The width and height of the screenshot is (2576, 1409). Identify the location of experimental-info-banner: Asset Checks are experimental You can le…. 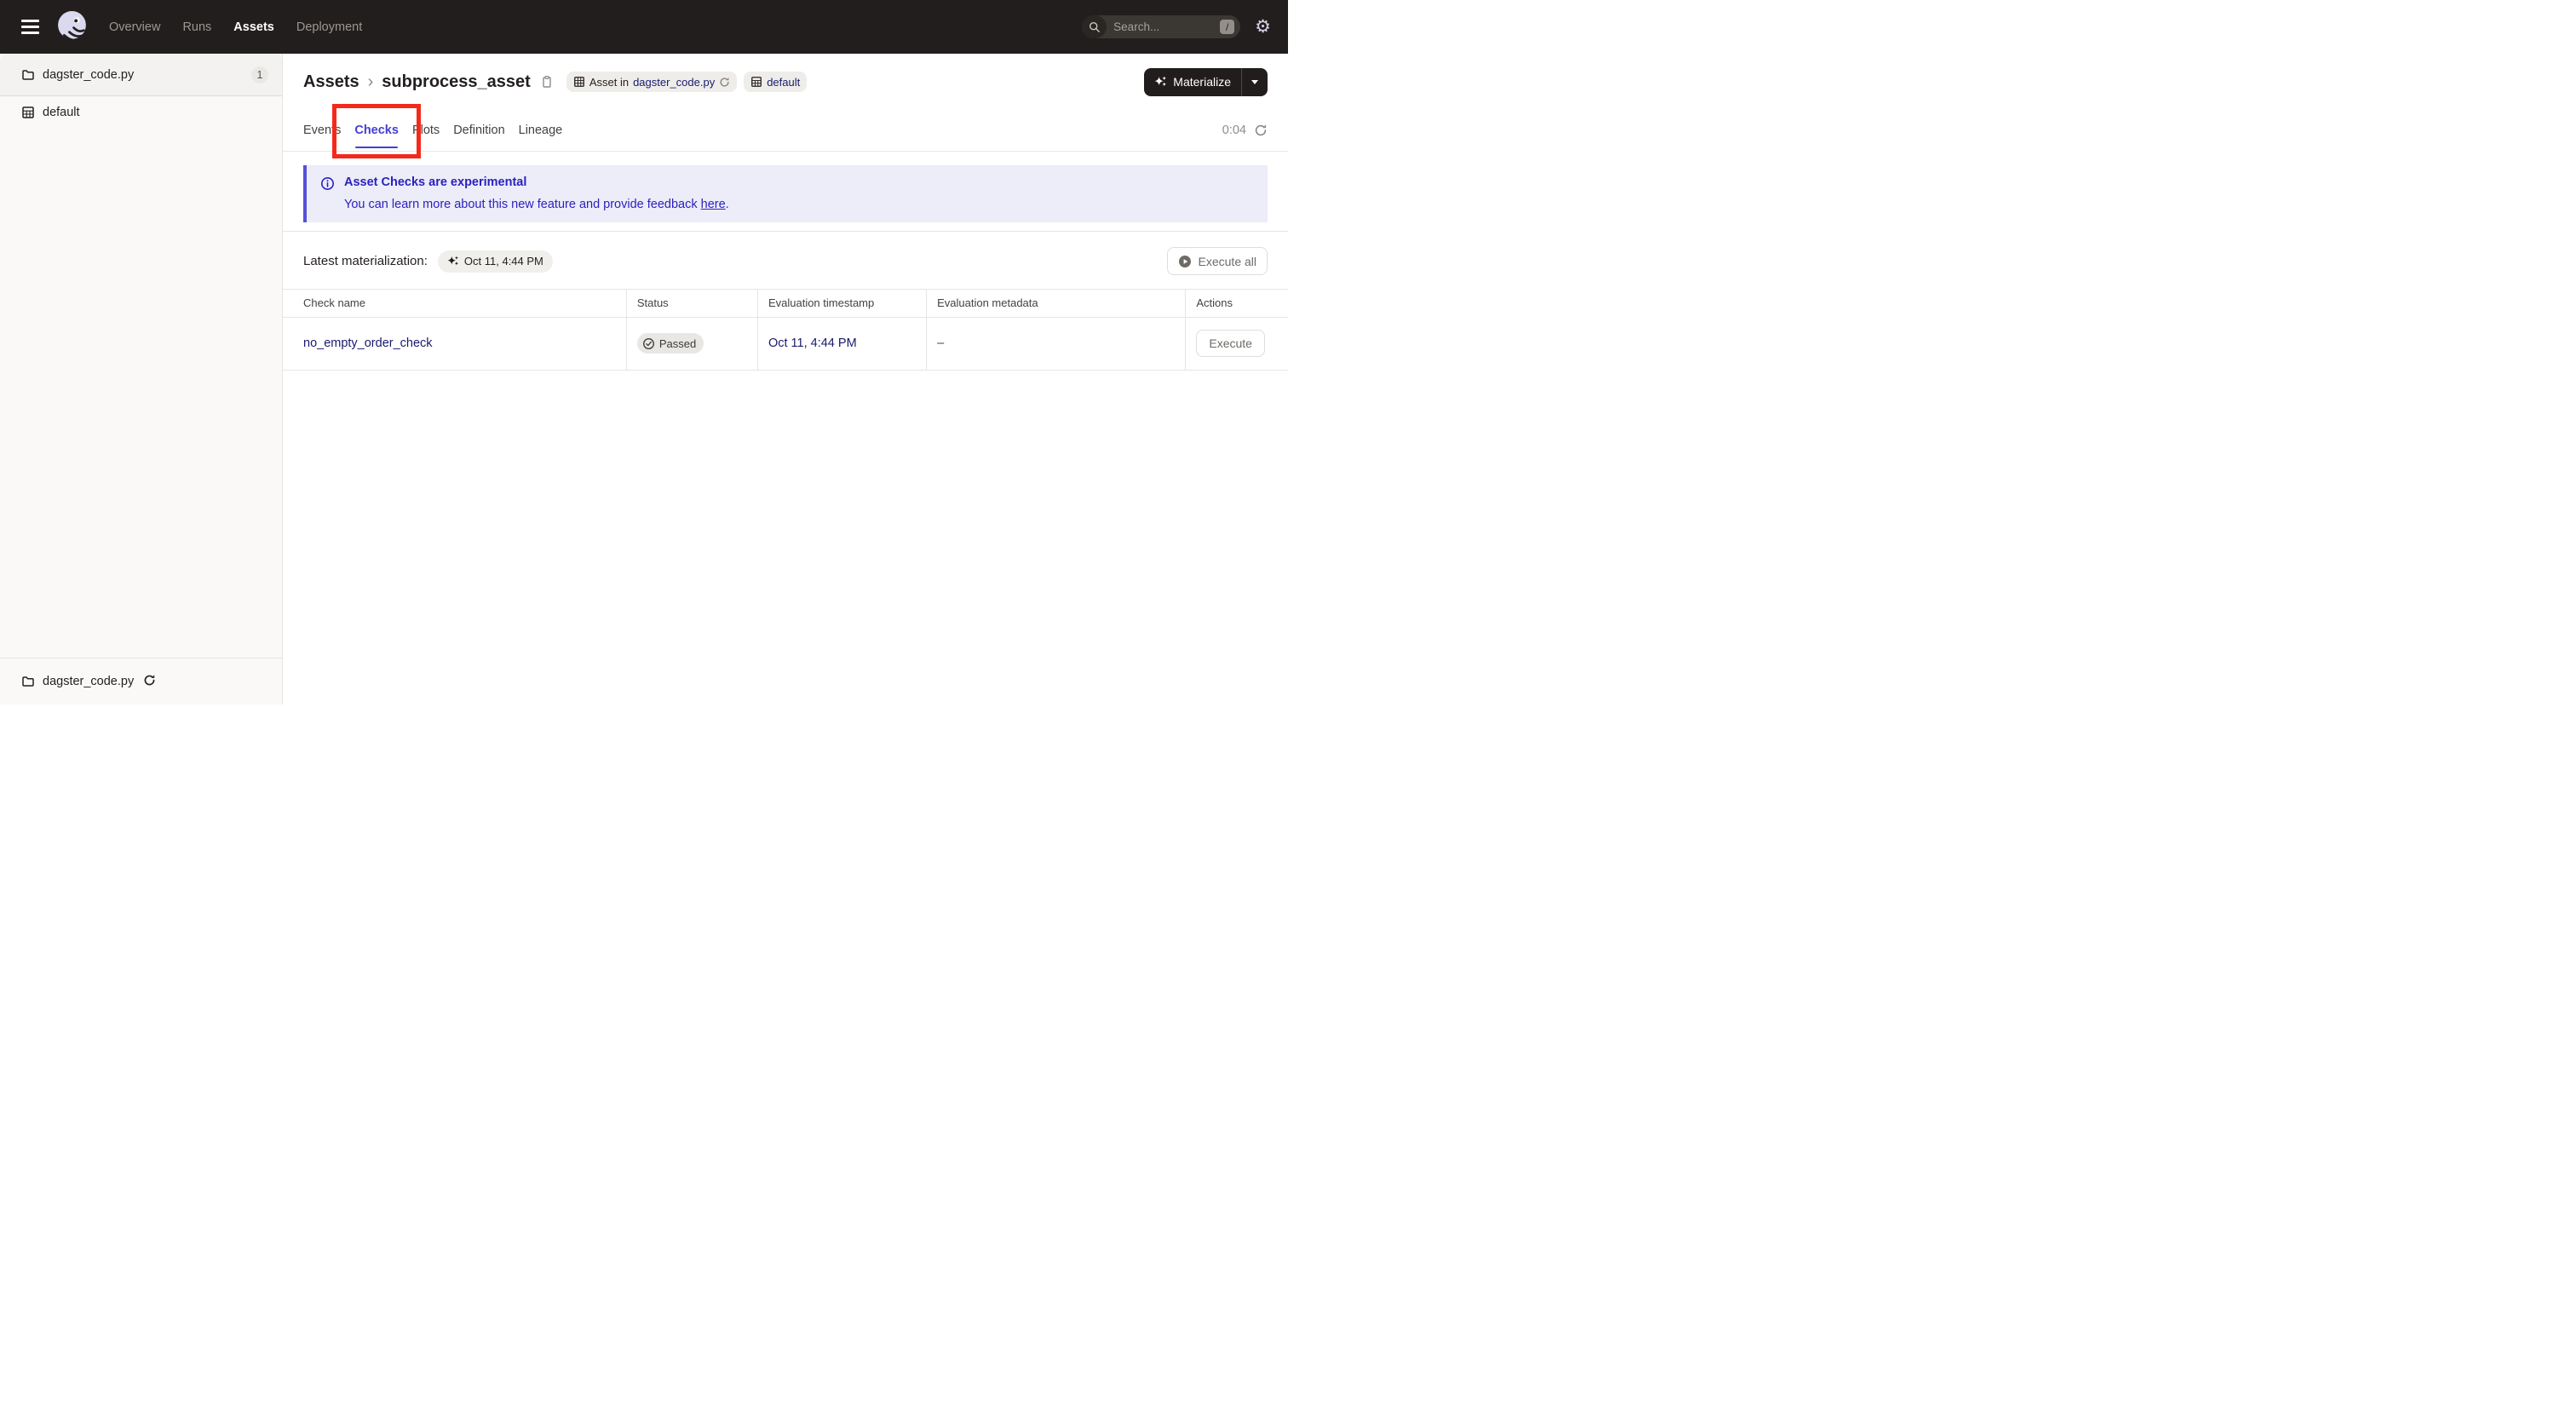
(786, 193).